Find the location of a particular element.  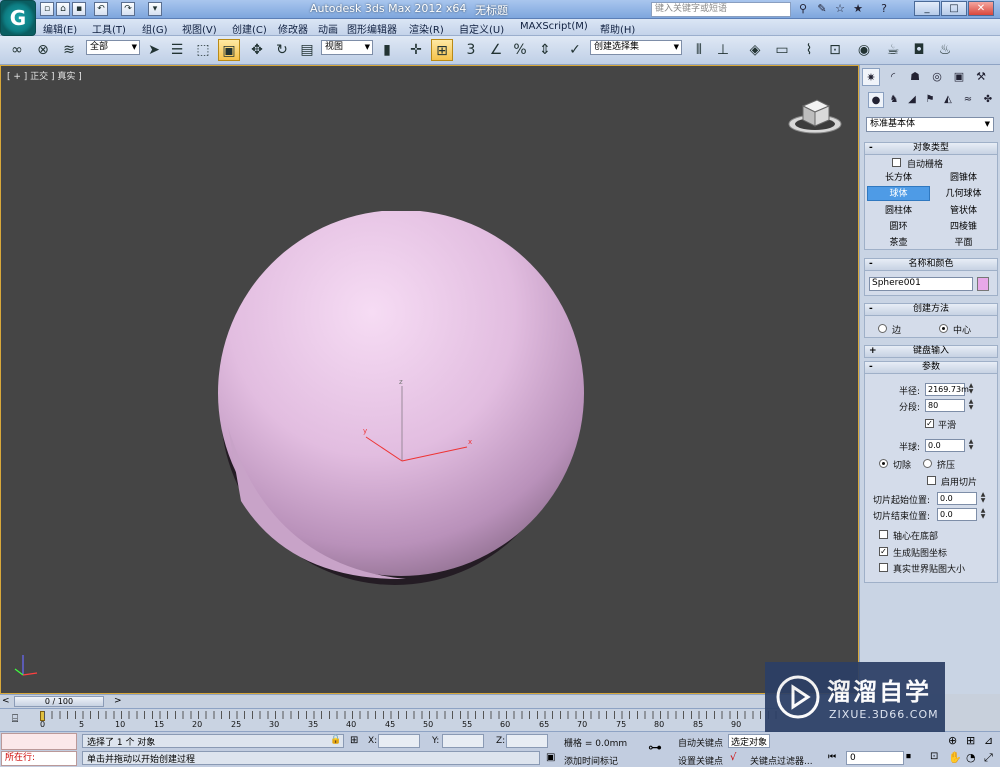

named-selection-dropdown: 创建选择集 is located at coordinates (636, 47).